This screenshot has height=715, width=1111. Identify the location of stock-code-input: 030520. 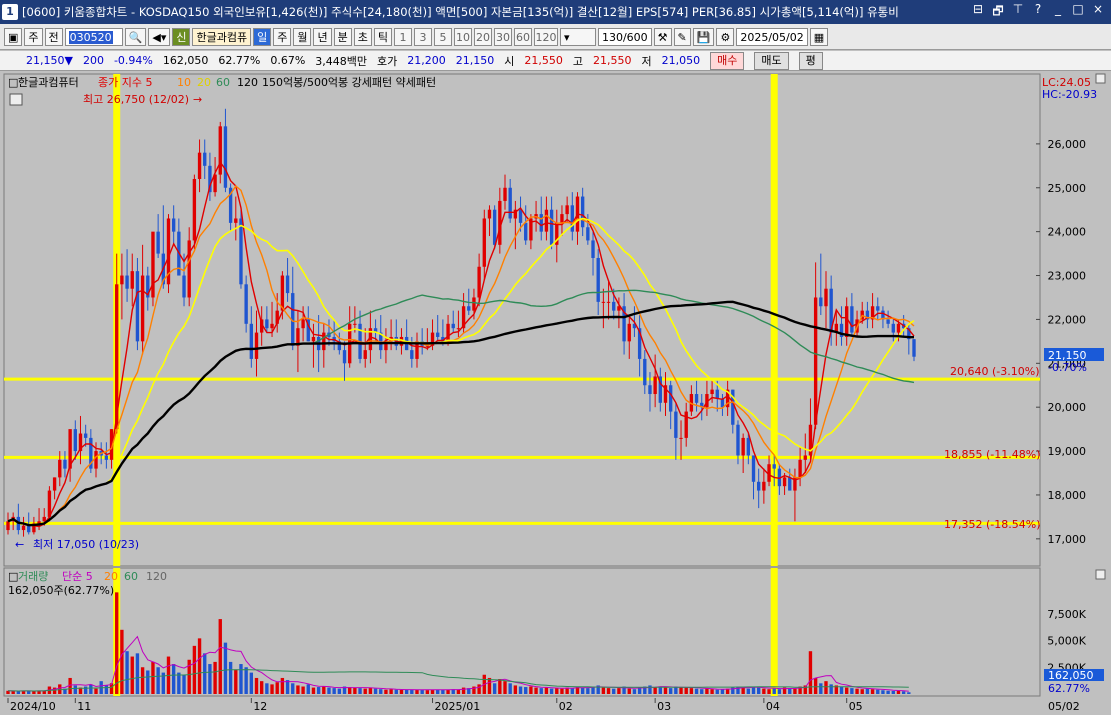
(93, 36).